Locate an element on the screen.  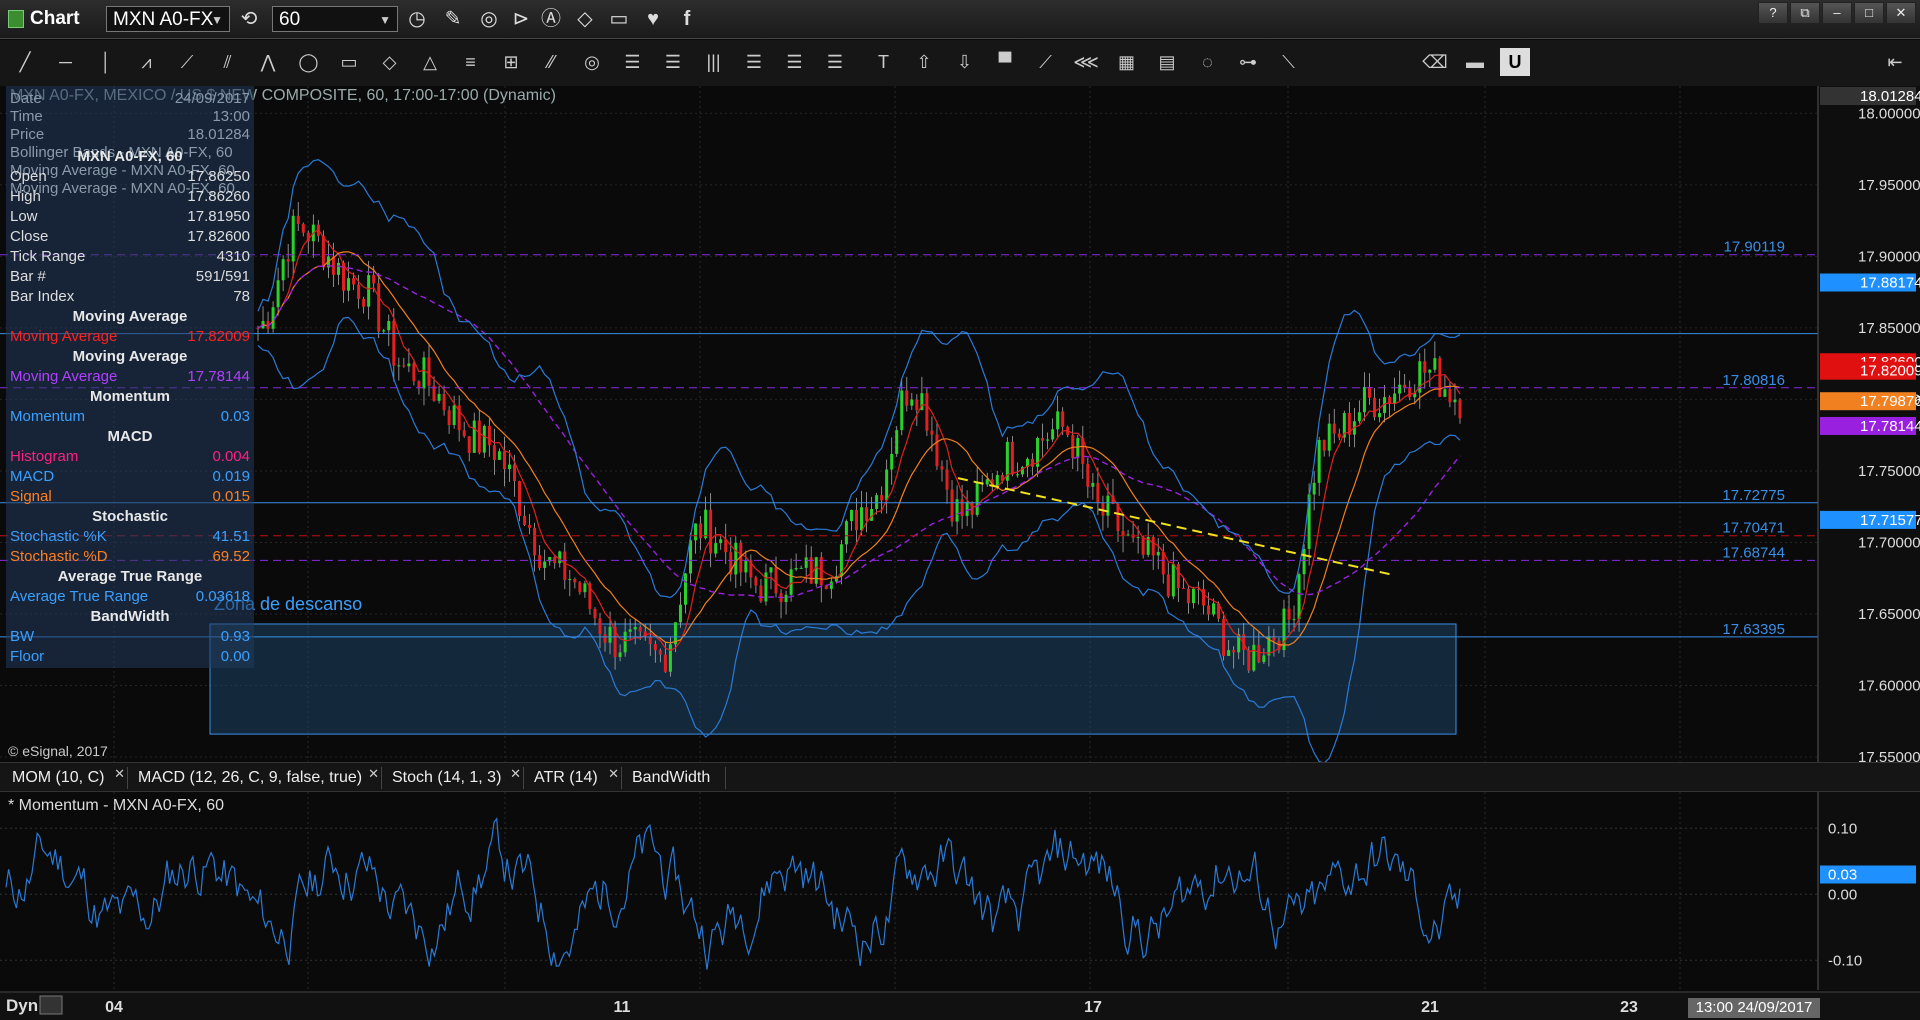
play-icon: ⊳ is located at coordinates (521, 19).